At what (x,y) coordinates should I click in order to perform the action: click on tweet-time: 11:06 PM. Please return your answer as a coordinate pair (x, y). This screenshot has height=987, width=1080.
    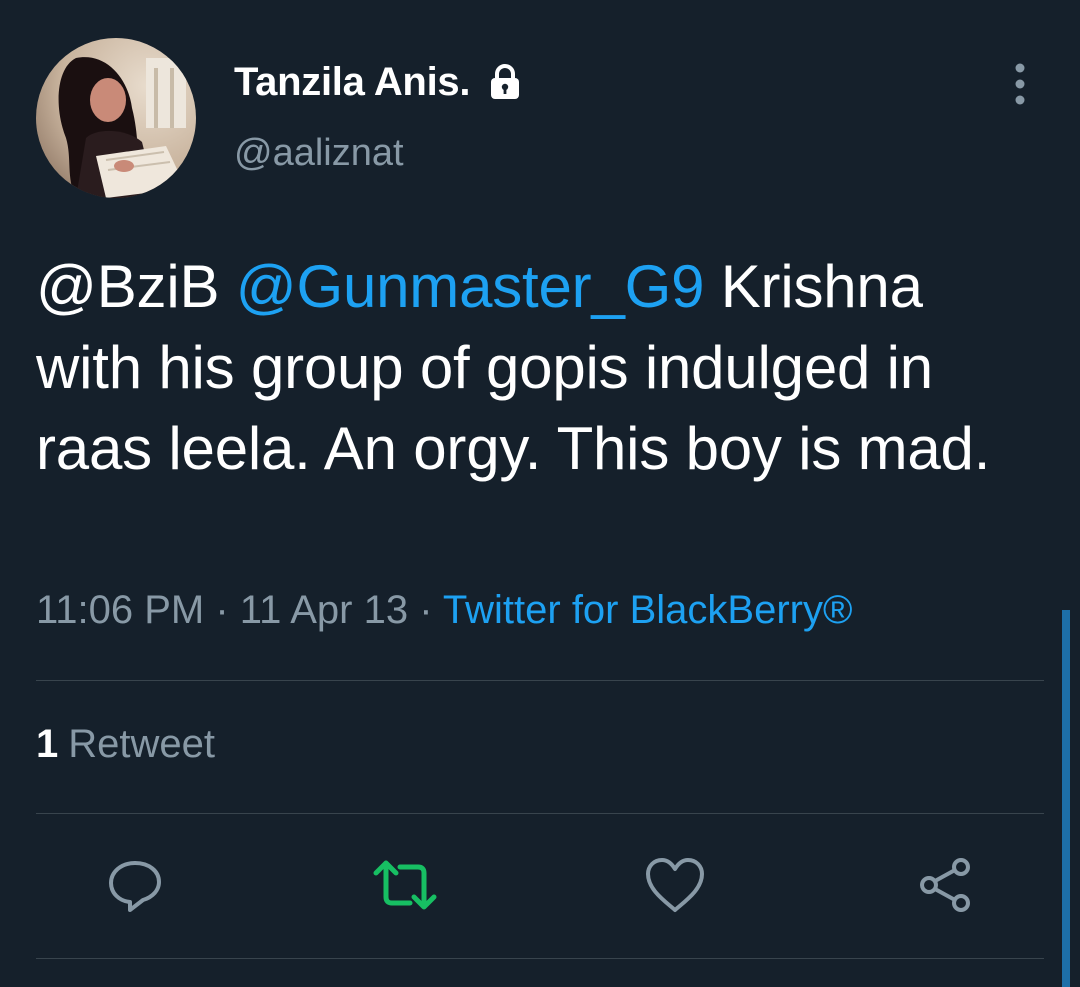
    Looking at the image, I should click on (120, 610).